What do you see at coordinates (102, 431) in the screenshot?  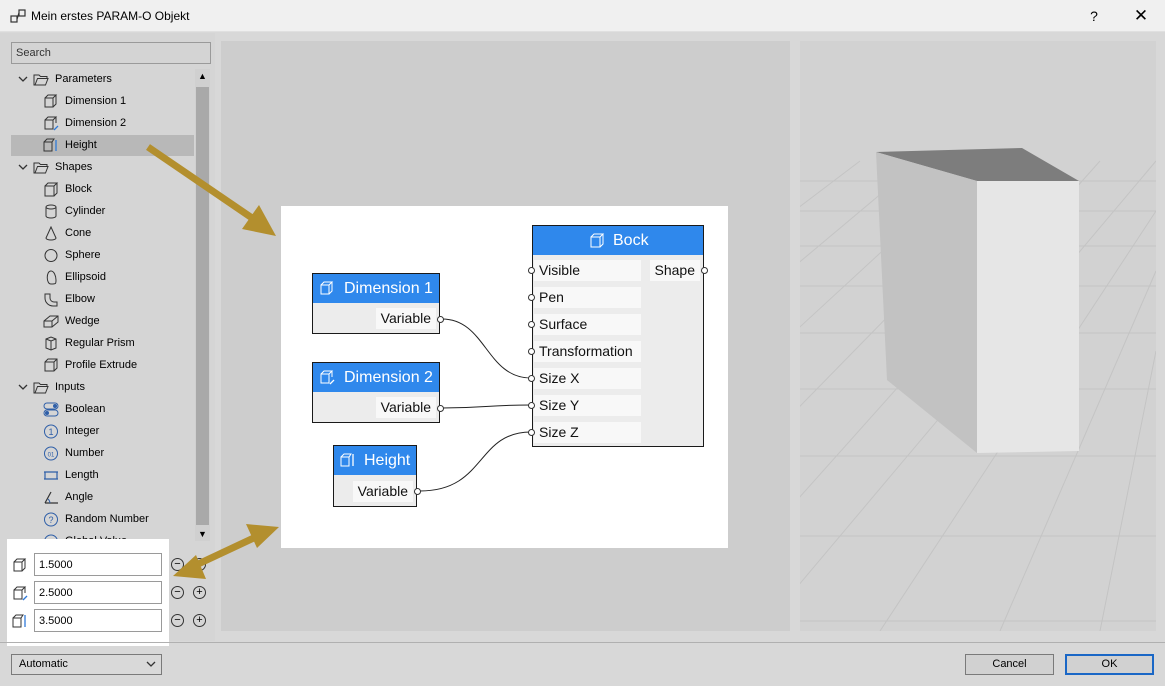 I see `tree-item-integer: 1 Integer` at bounding box center [102, 431].